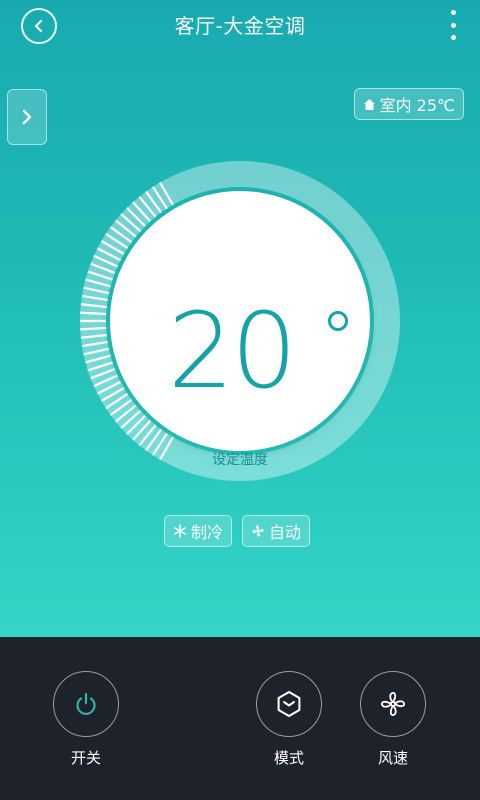  I want to click on fan-speed-icon, so click(393, 704).